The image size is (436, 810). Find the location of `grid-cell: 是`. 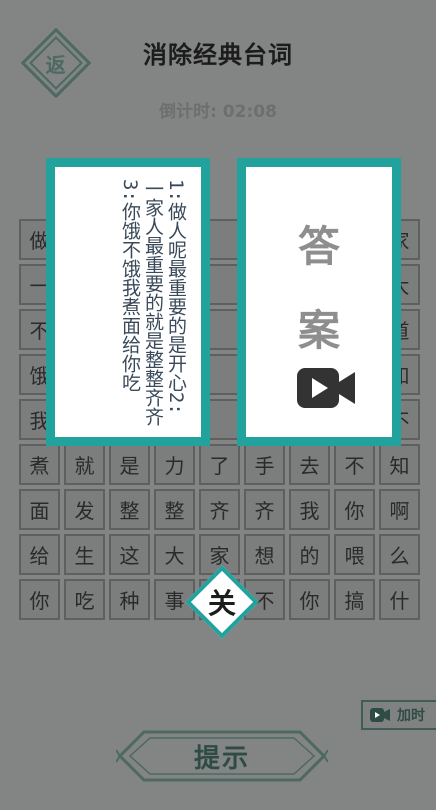

grid-cell: 是 is located at coordinates (129, 464).